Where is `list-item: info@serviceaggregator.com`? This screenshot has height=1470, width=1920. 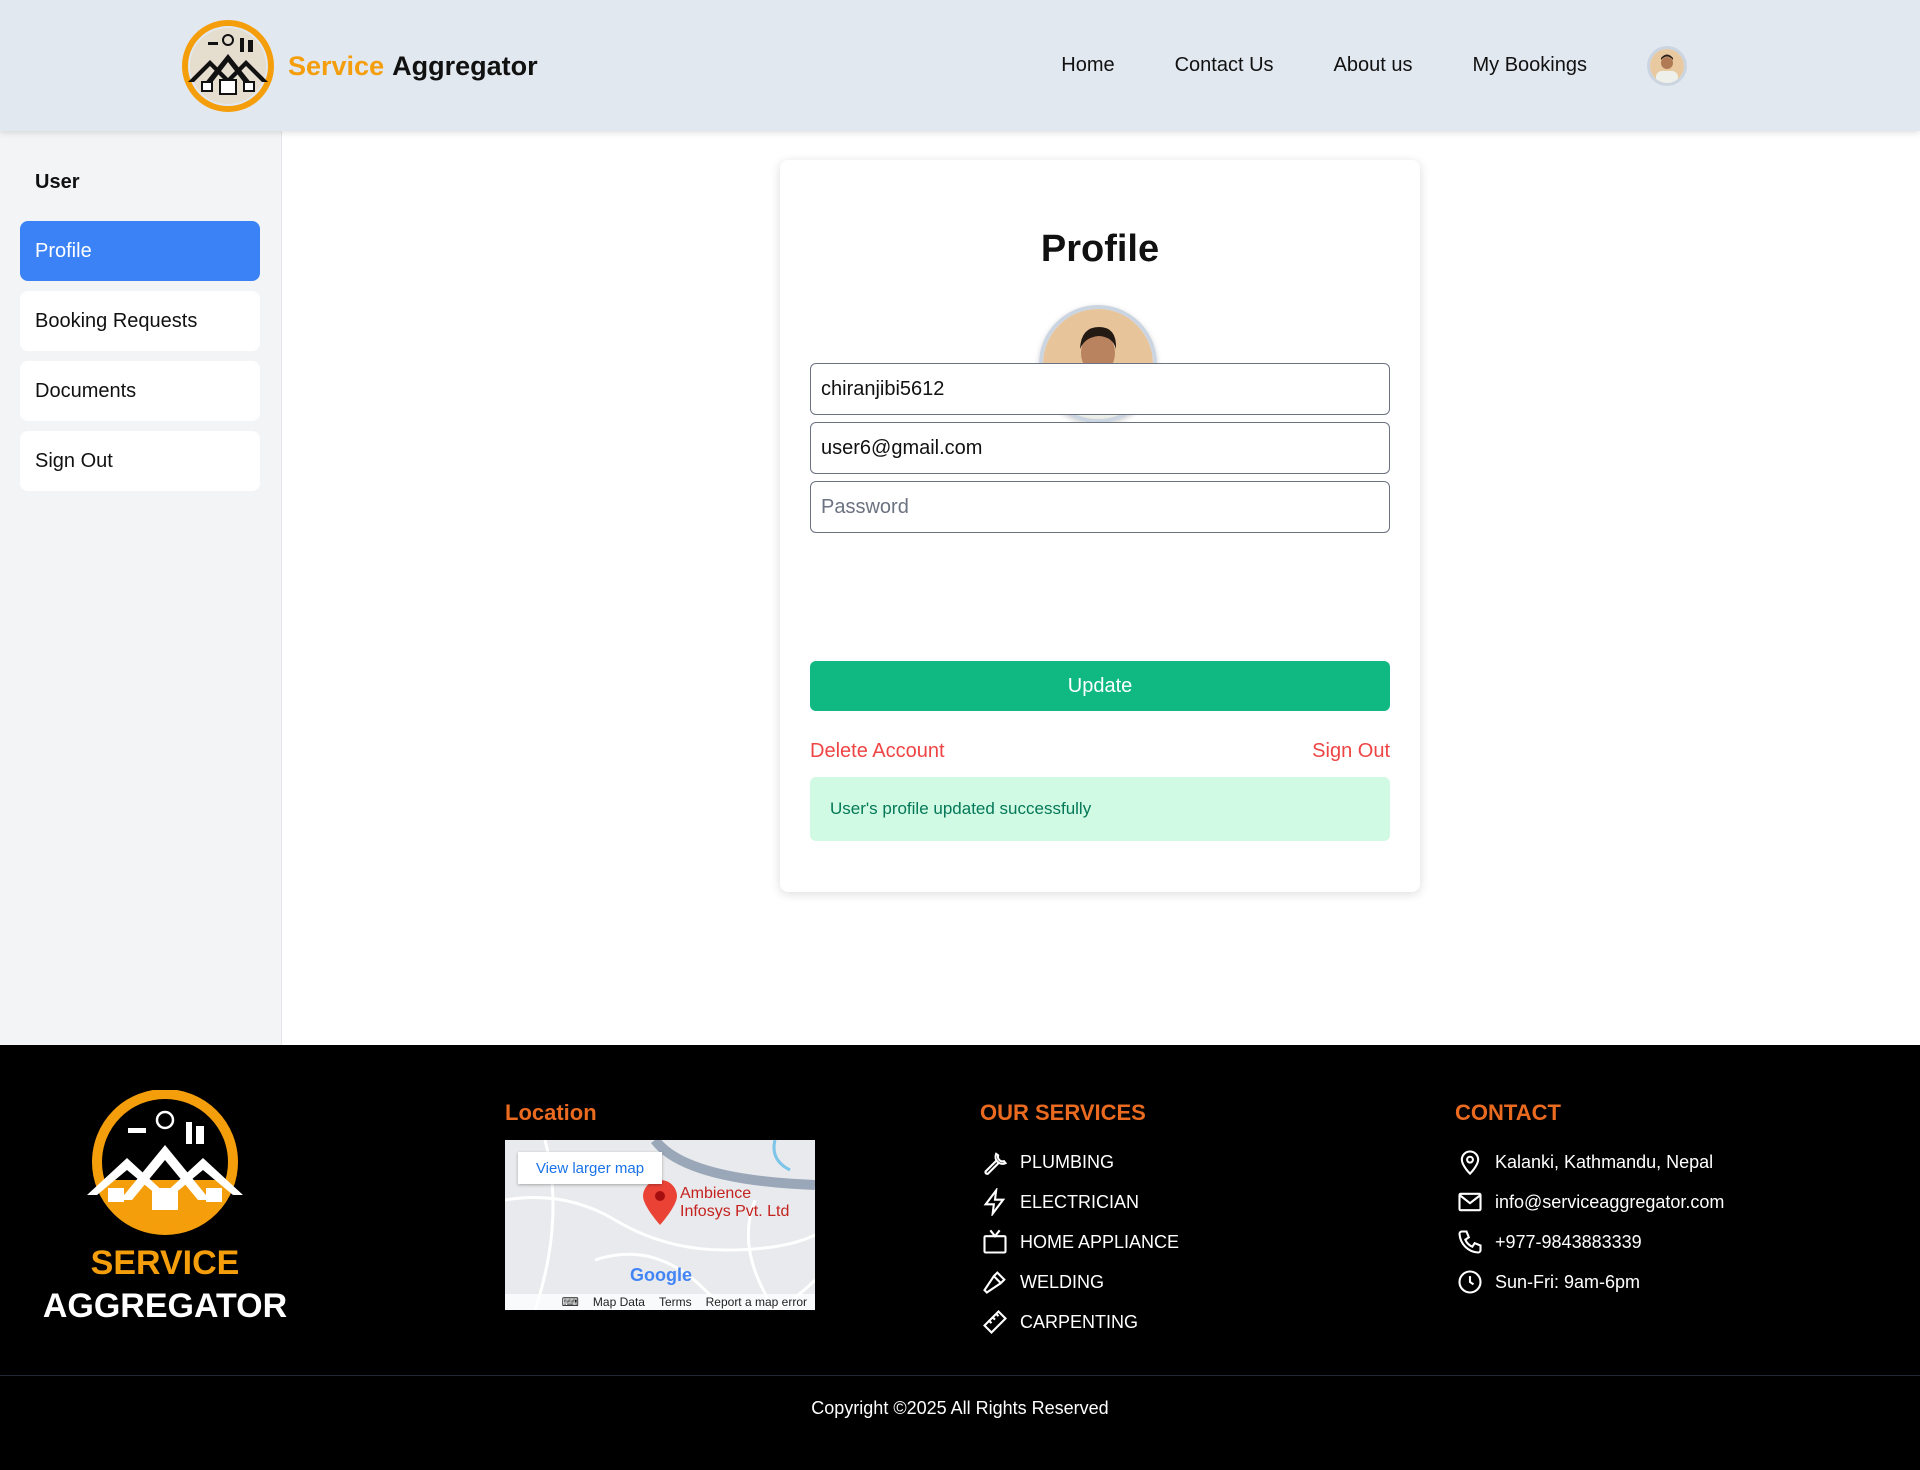
list-item: info@serviceaggregator.com is located at coordinates (1589, 1202).